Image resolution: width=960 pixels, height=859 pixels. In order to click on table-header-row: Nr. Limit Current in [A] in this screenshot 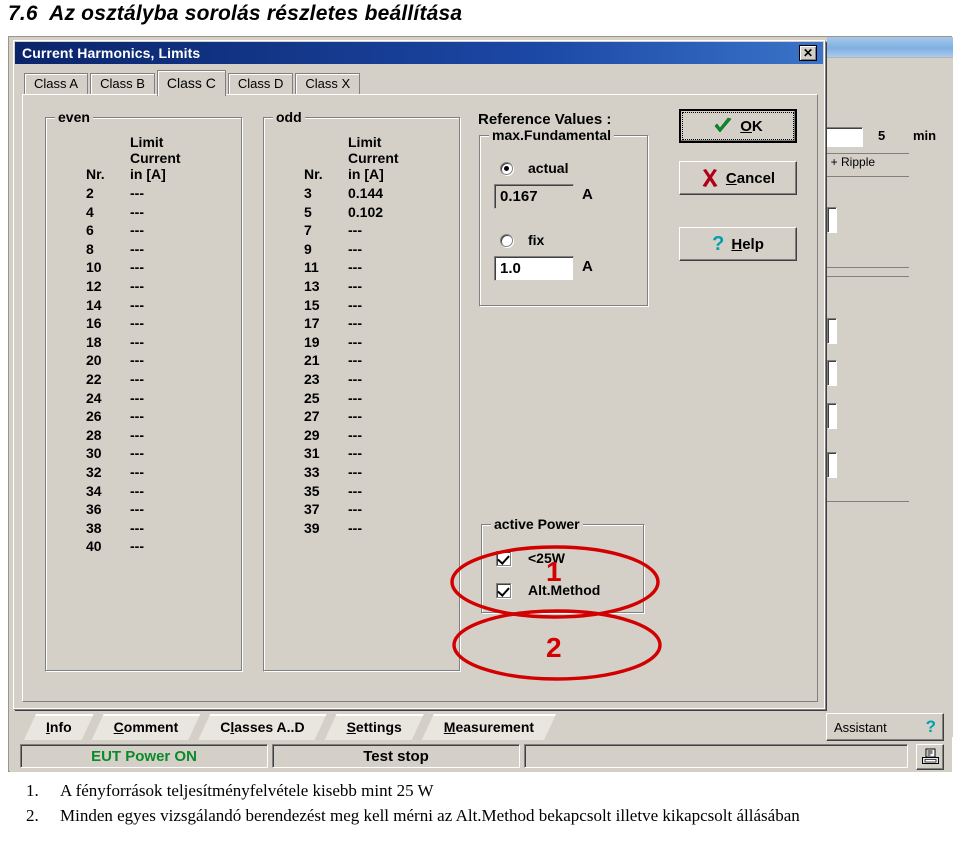, I will do `click(365, 159)`.